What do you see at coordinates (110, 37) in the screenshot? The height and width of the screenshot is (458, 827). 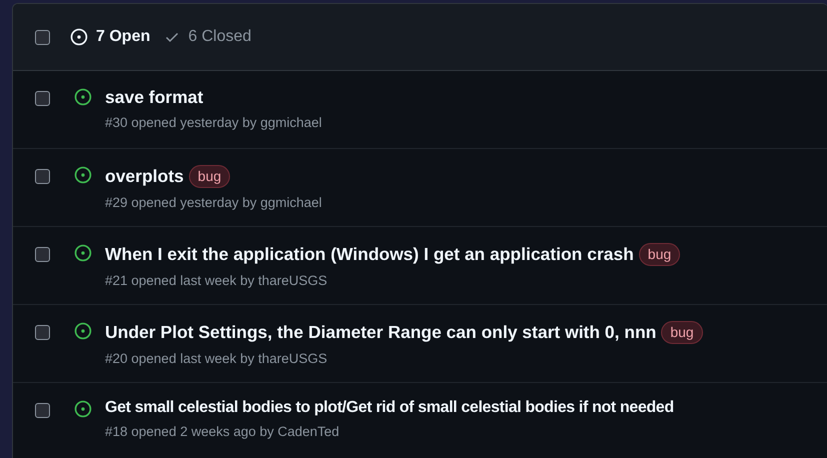 I see `issue-filter-tab: 7 Open` at bounding box center [110, 37].